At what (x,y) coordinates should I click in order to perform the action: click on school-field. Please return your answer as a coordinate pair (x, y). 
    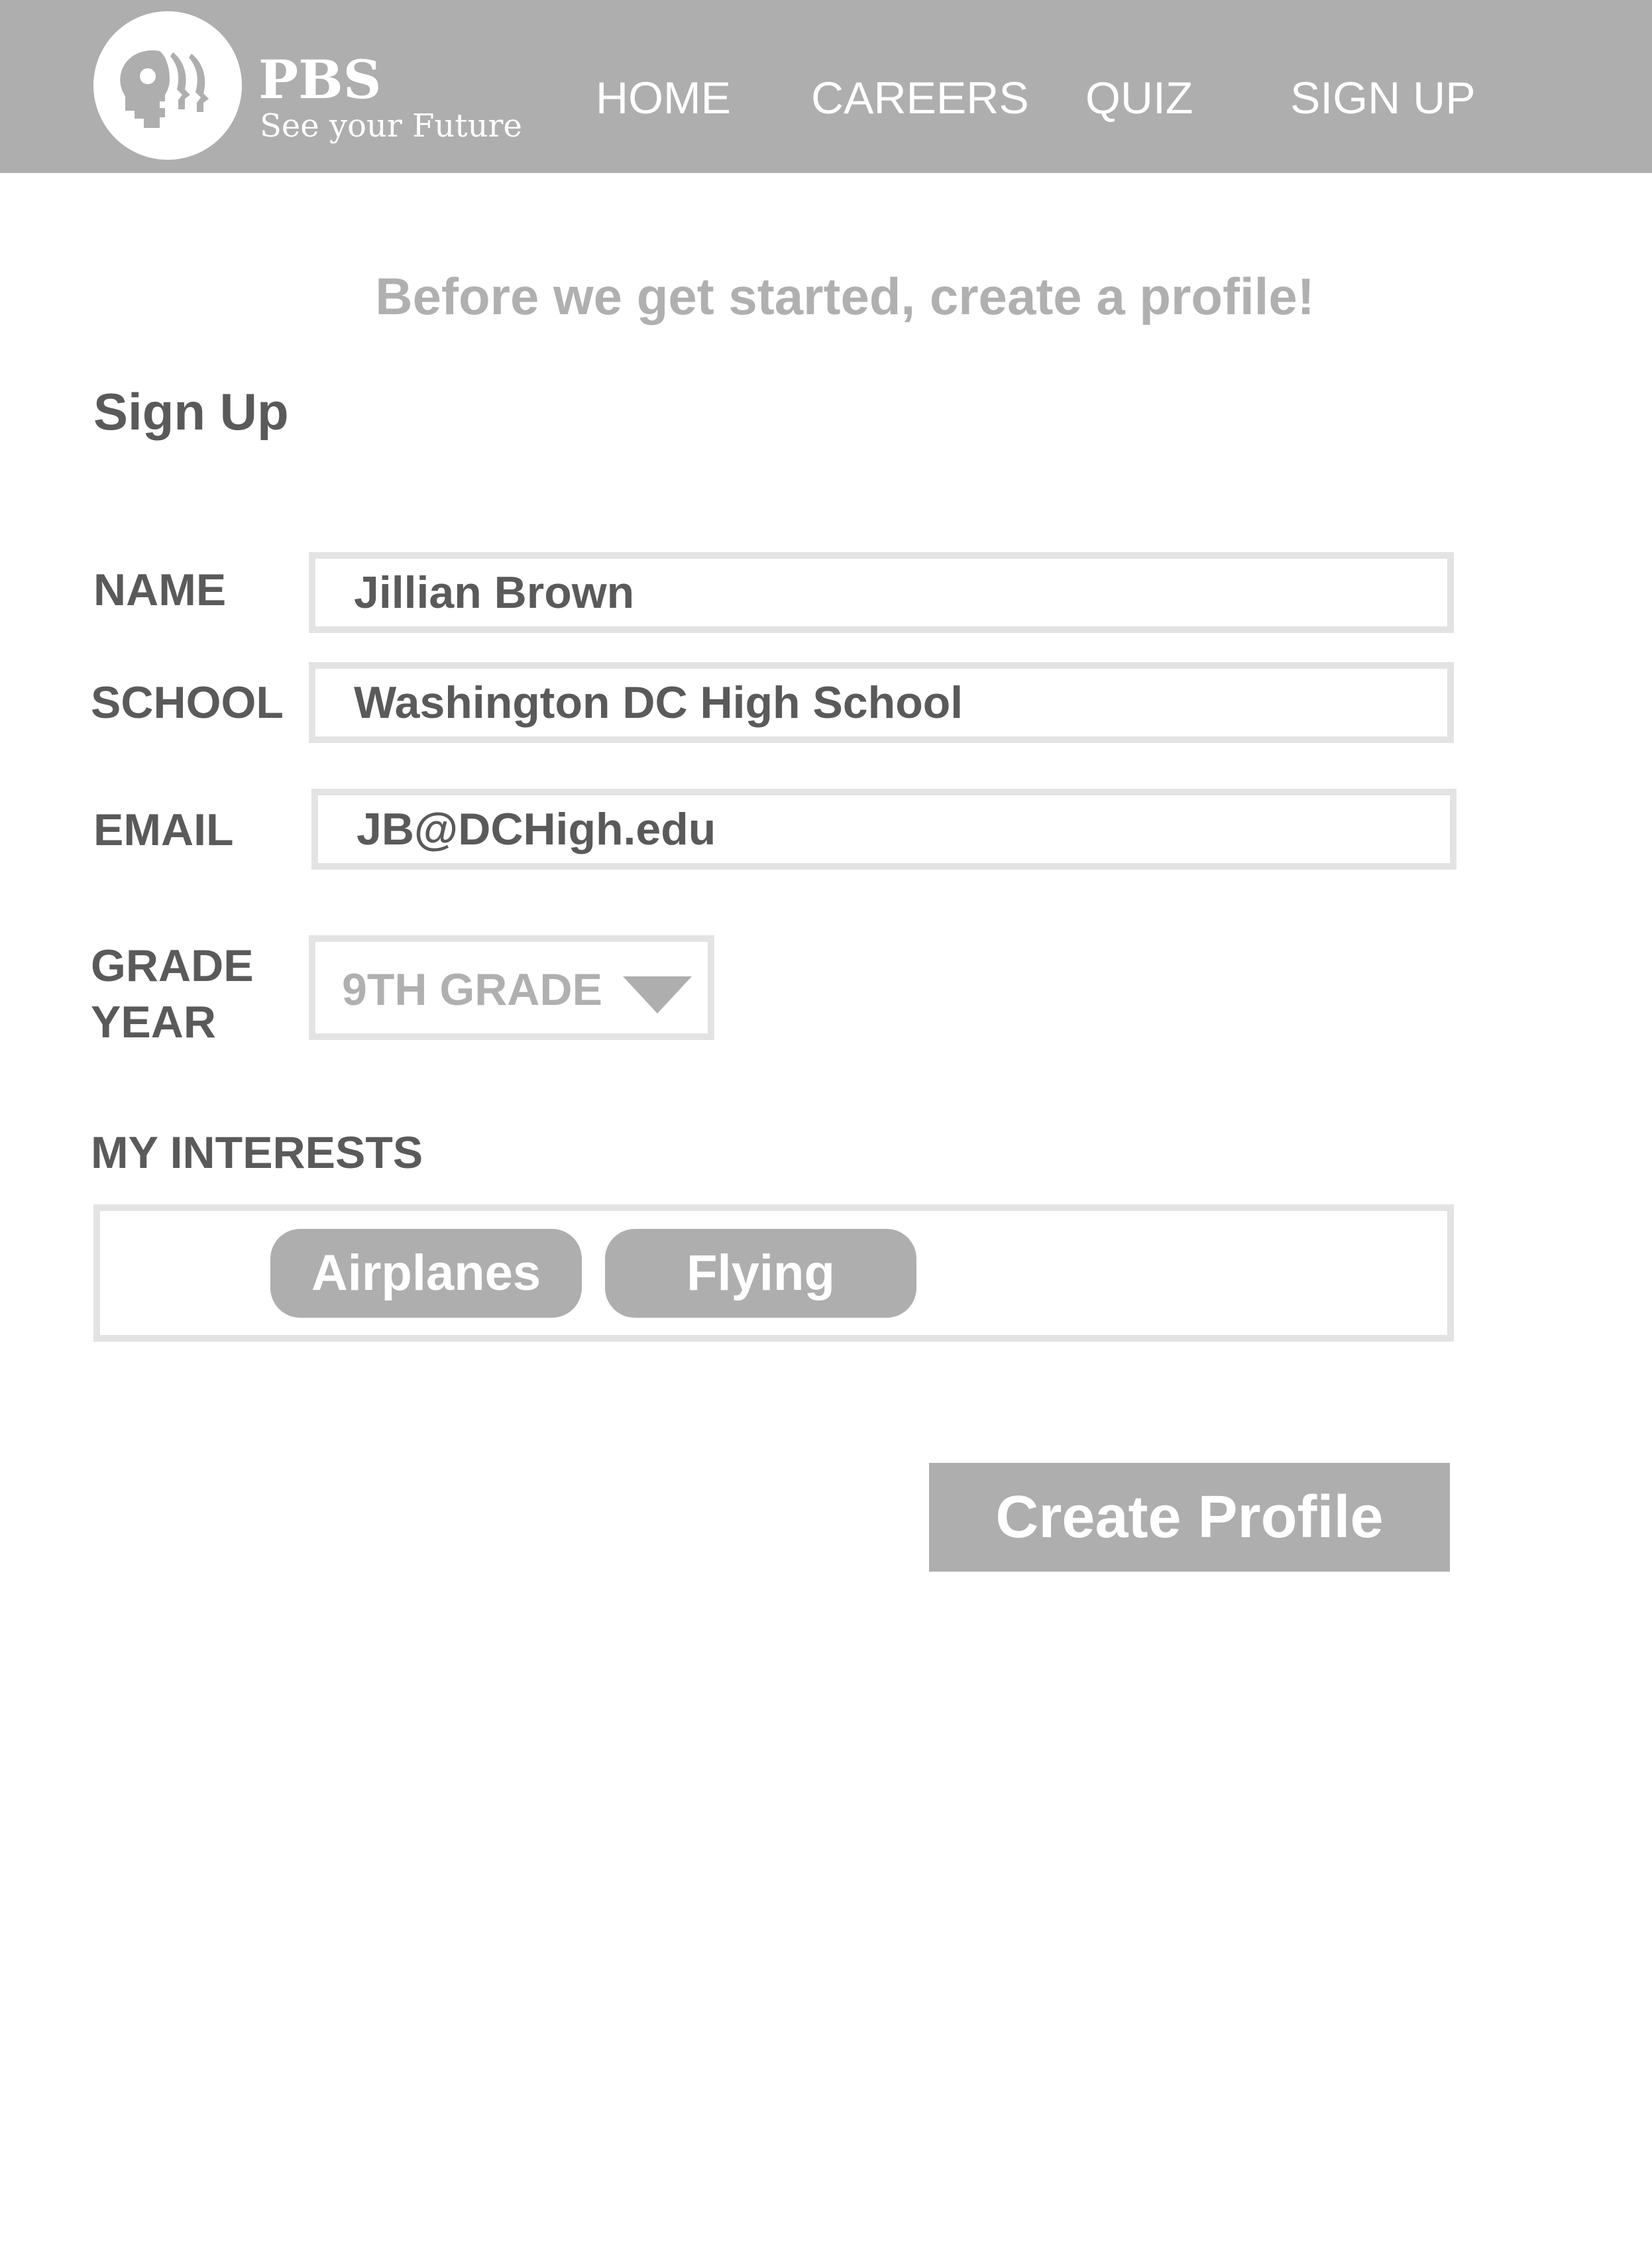
    Looking at the image, I should click on (882, 702).